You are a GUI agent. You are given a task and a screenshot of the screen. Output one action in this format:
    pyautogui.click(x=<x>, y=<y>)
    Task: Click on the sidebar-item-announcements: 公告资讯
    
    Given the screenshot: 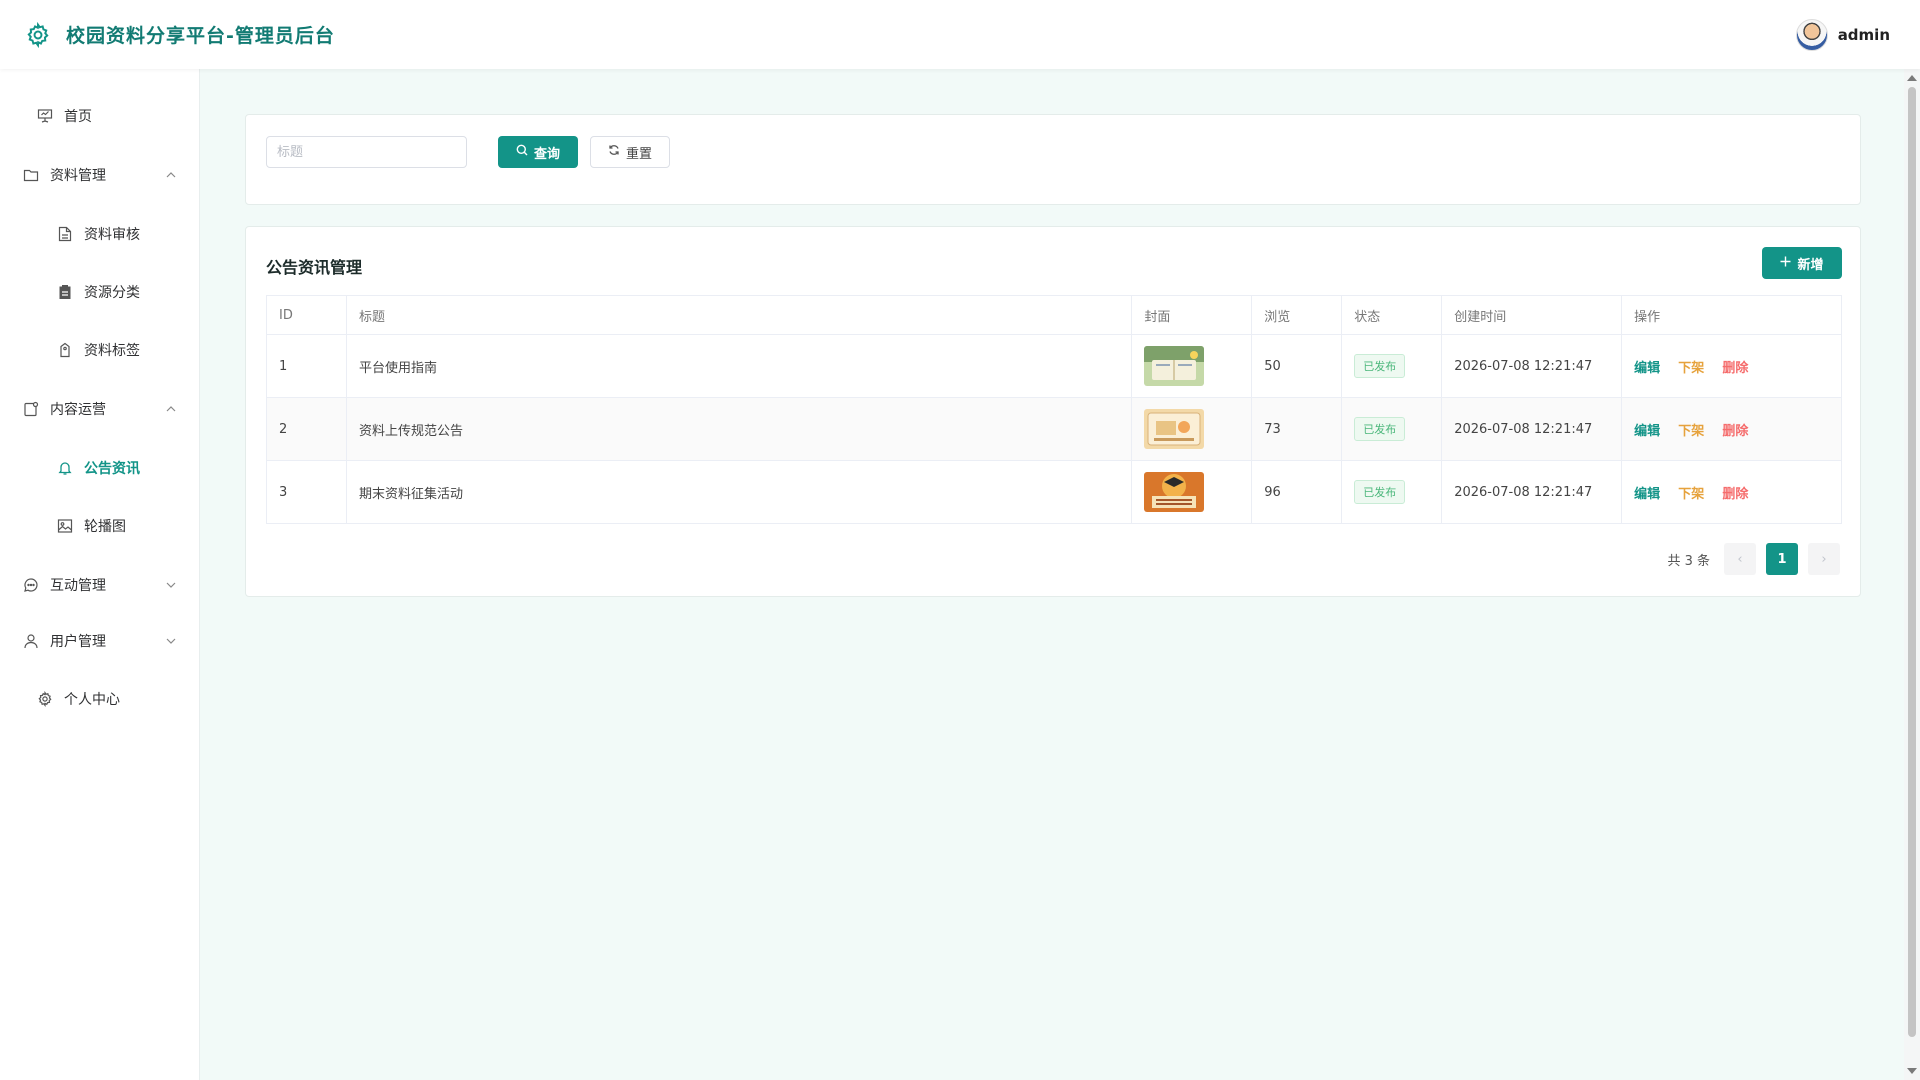 What is the action you would take?
    pyautogui.click(x=100, y=468)
    